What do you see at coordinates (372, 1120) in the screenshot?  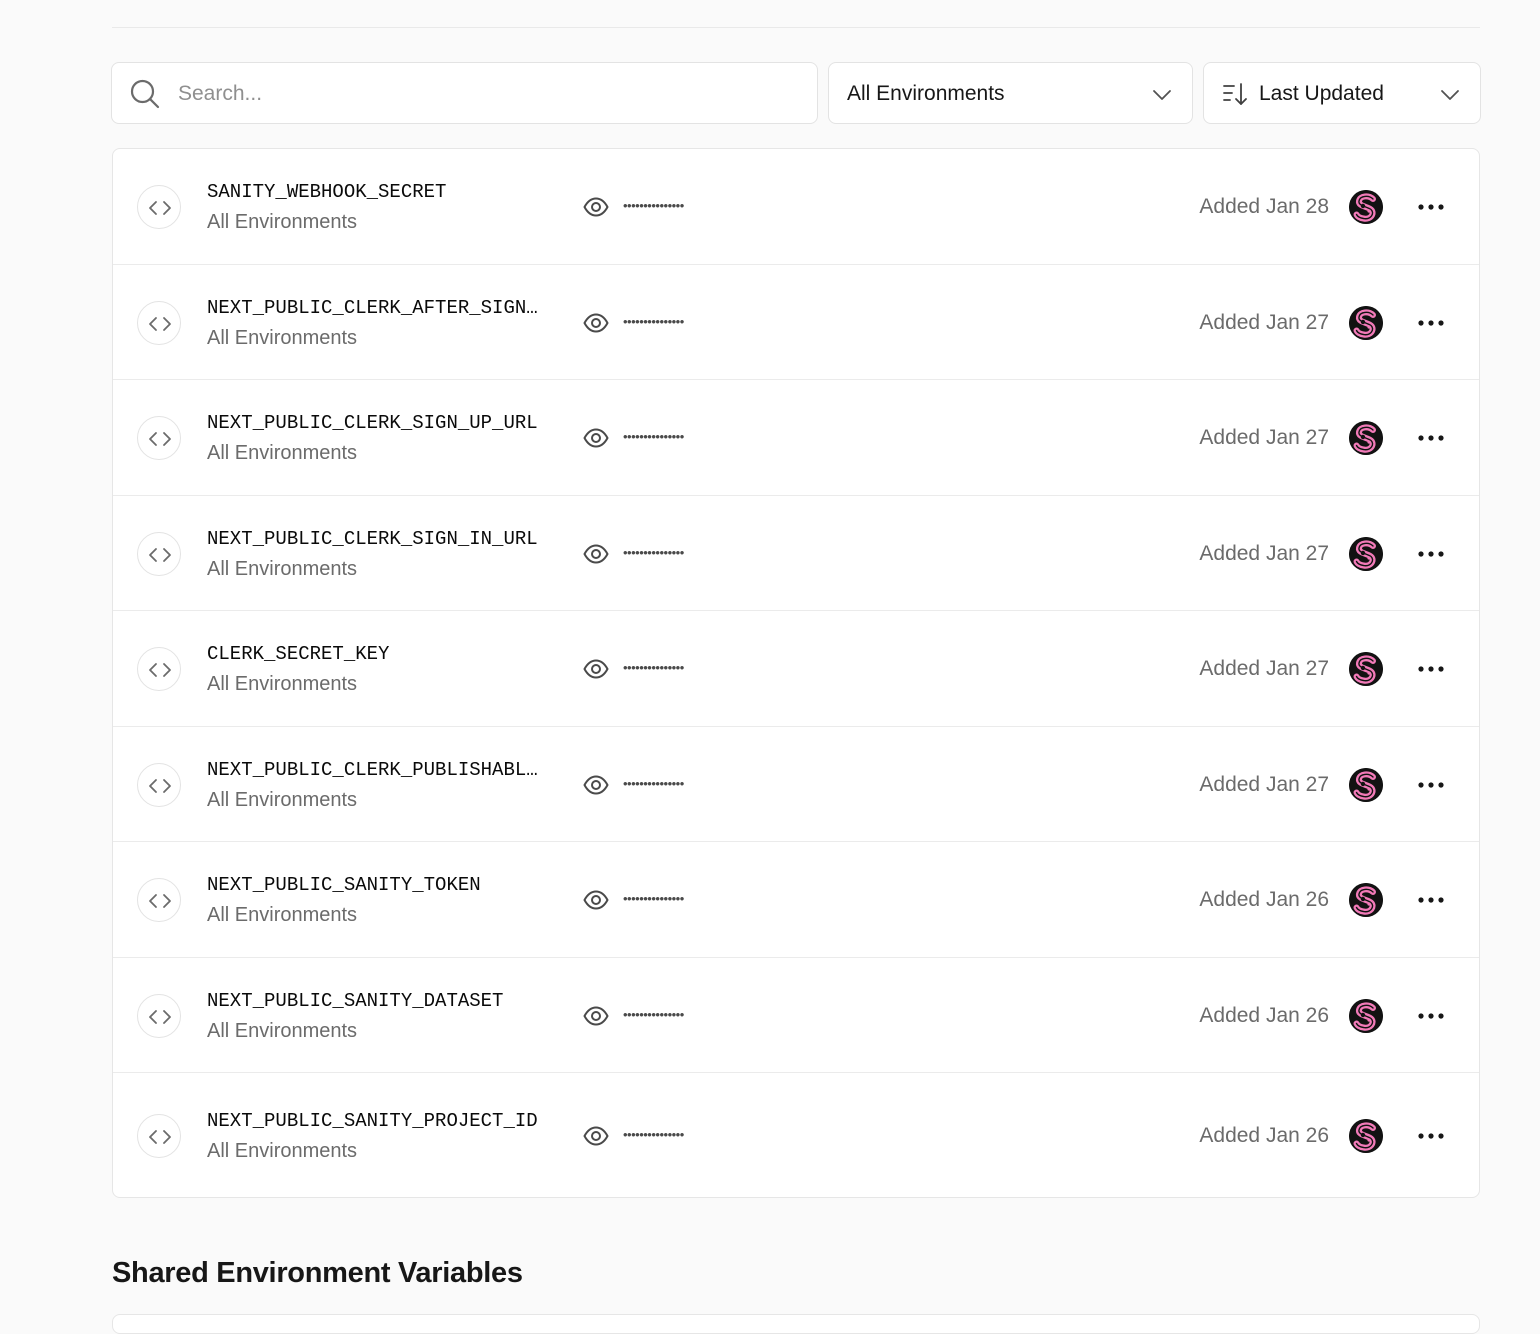 I see `variable-name: NEXT_PUBLIC_SANITY_PROJECT_ID` at bounding box center [372, 1120].